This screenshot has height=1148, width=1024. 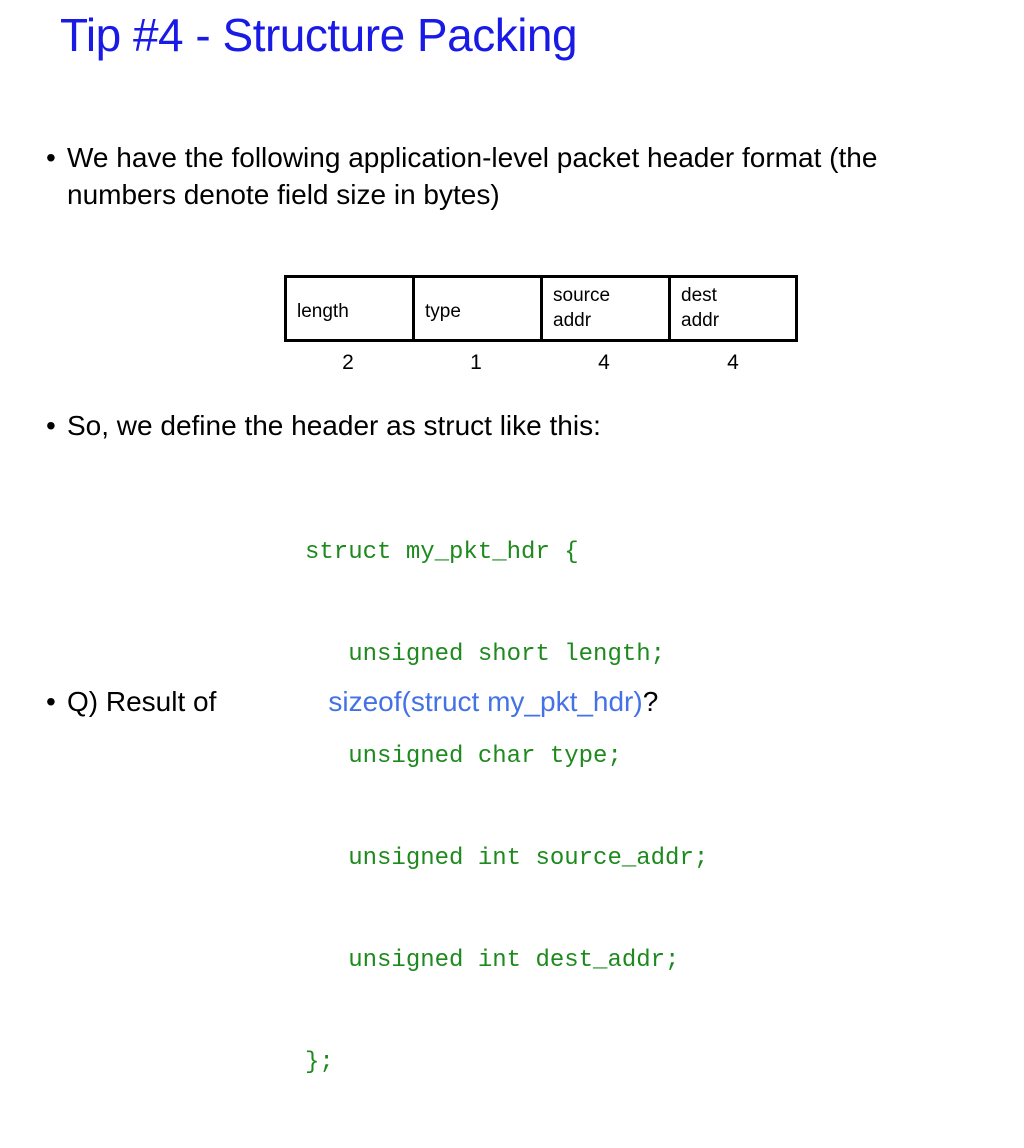 I want to click on code-line: };, so click(x=319, y=1062).